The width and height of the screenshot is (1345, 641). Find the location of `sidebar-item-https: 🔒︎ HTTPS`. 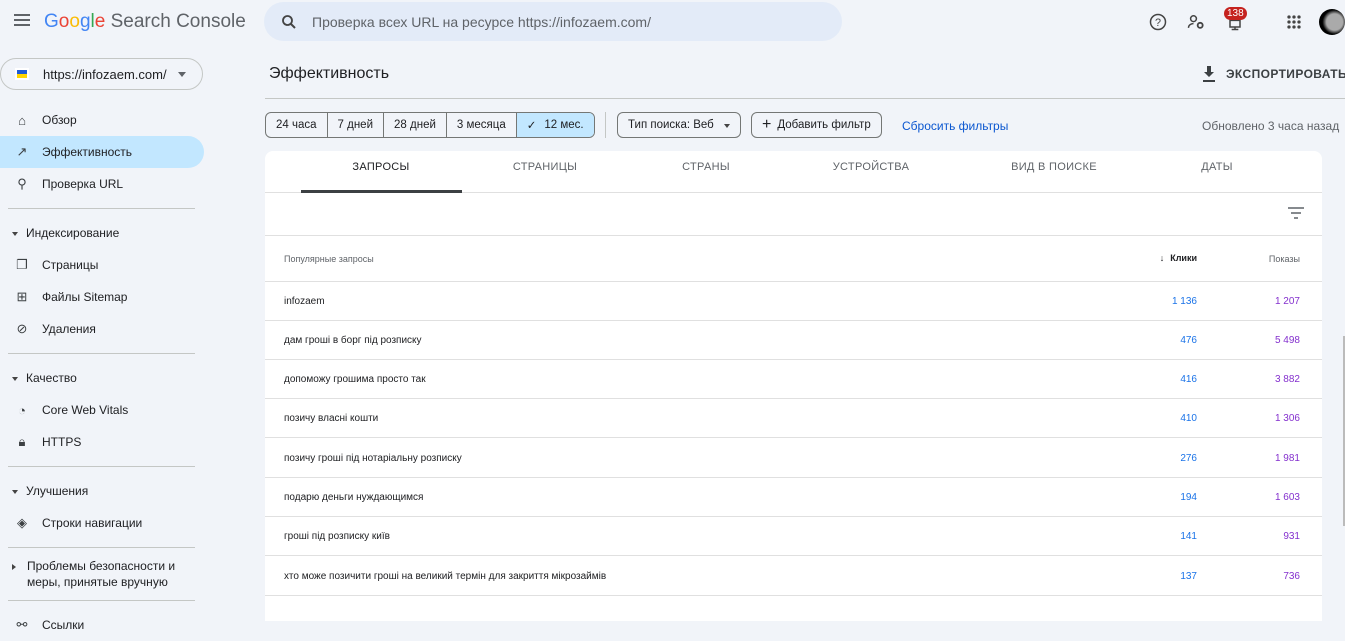

sidebar-item-https: 🔒︎ HTTPS is located at coordinates (102, 442).